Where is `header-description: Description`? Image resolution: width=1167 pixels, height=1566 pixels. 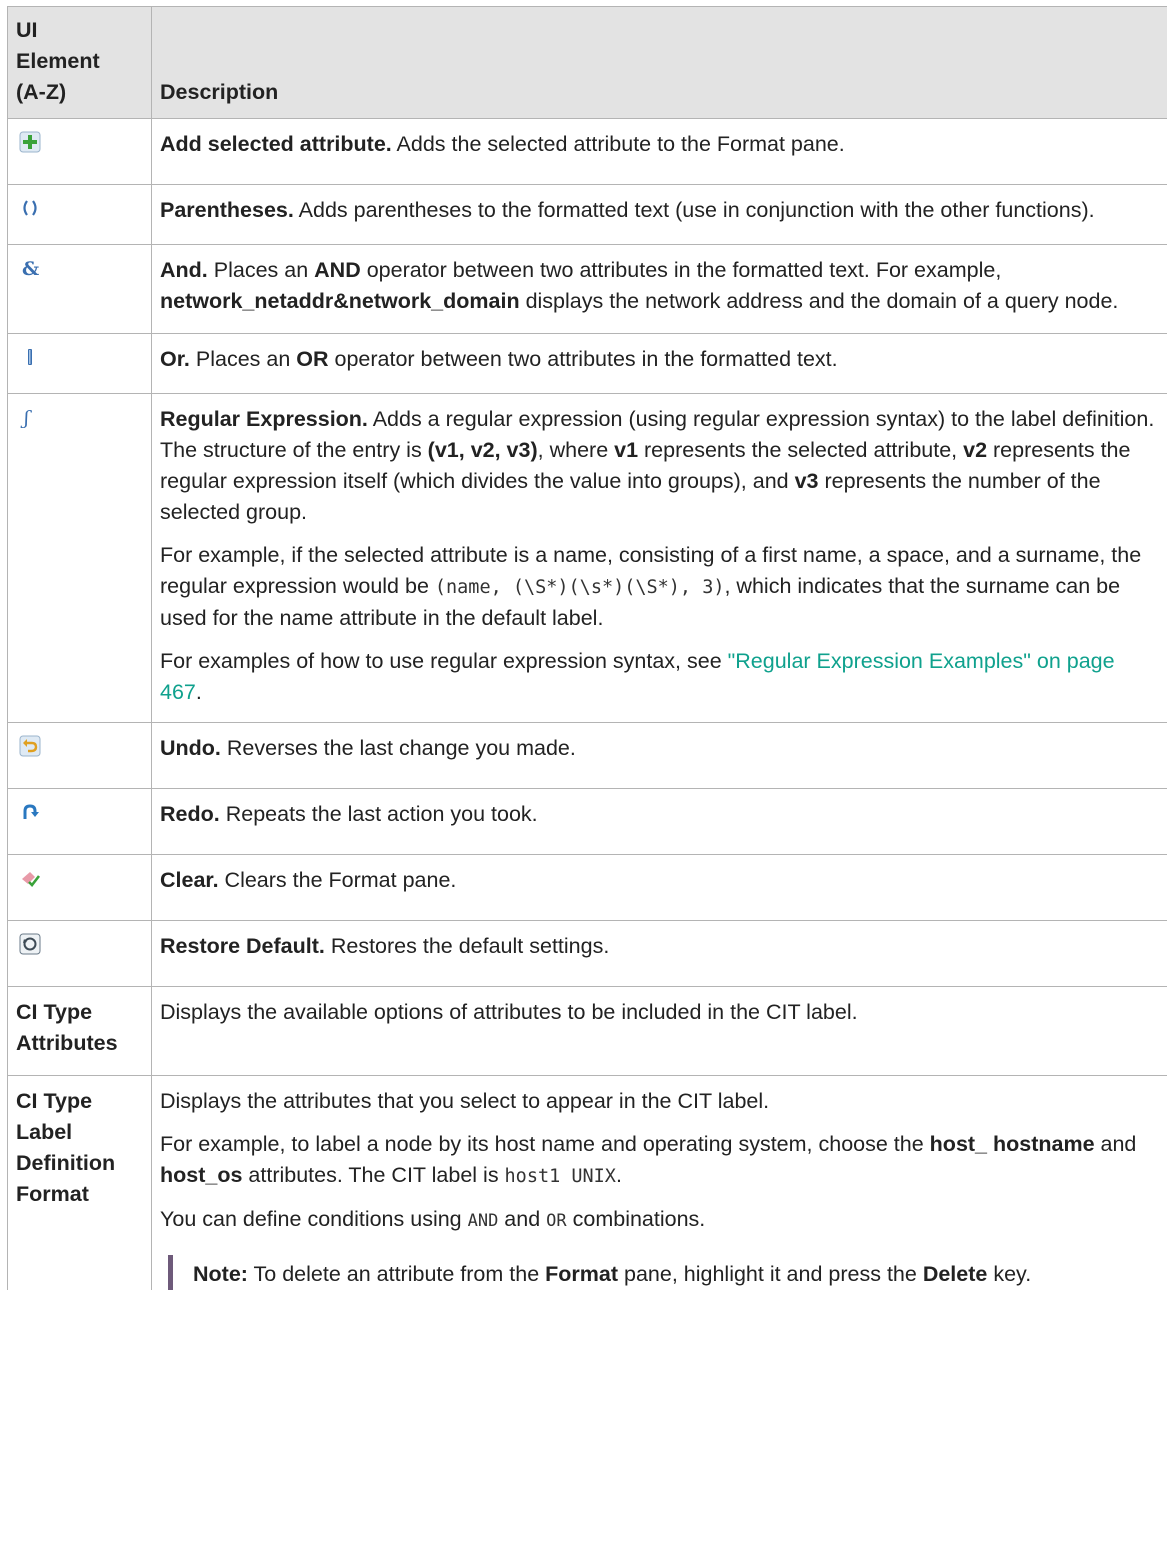
header-description: Description is located at coordinates (659, 62).